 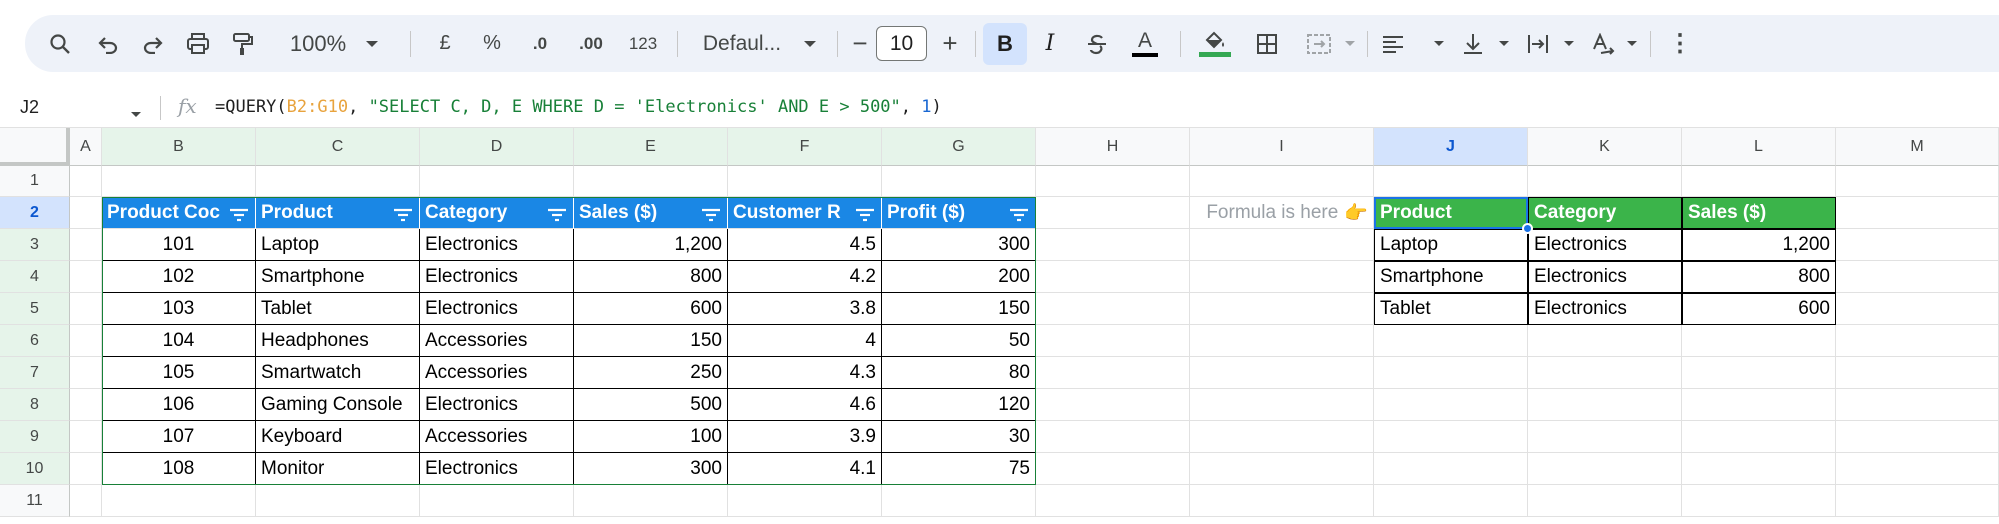 What do you see at coordinates (338, 469) in the screenshot?
I see `source-data-cell: Monitor` at bounding box center [338, 469].